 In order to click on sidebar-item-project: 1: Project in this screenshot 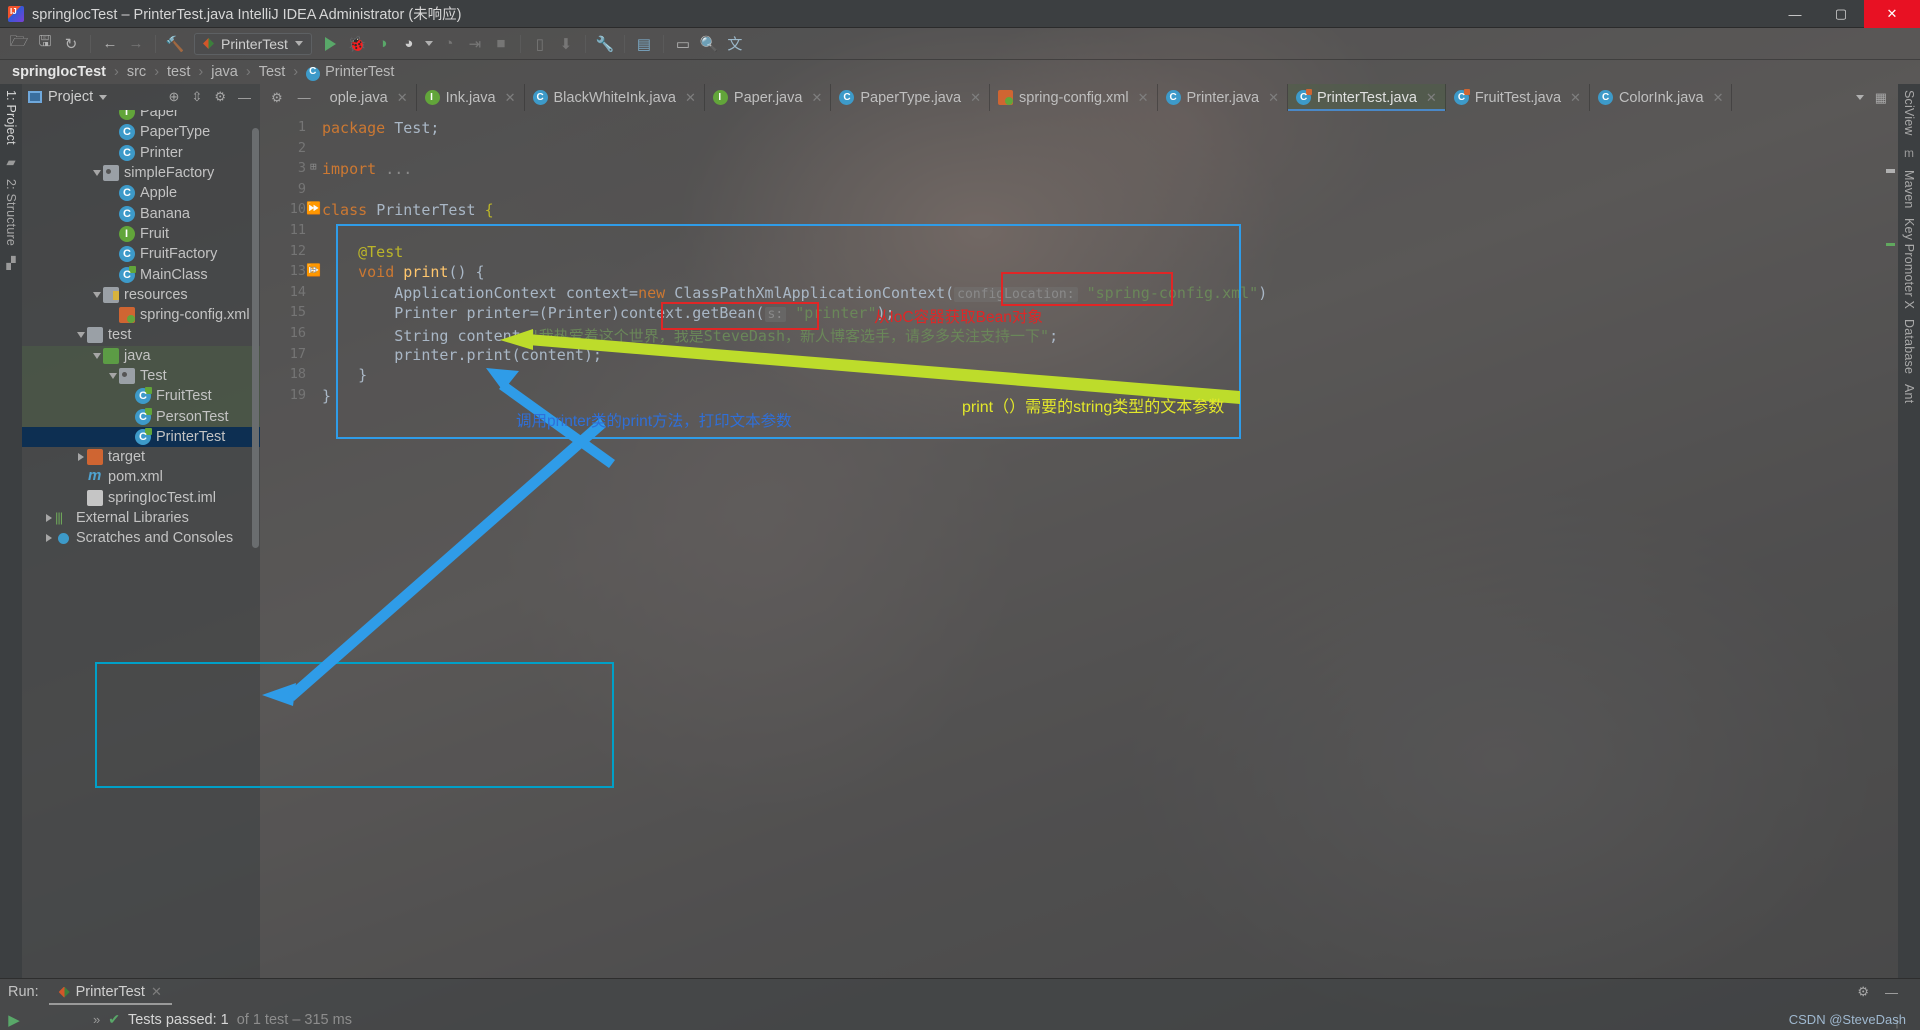, I will do `click(11, 117)`.